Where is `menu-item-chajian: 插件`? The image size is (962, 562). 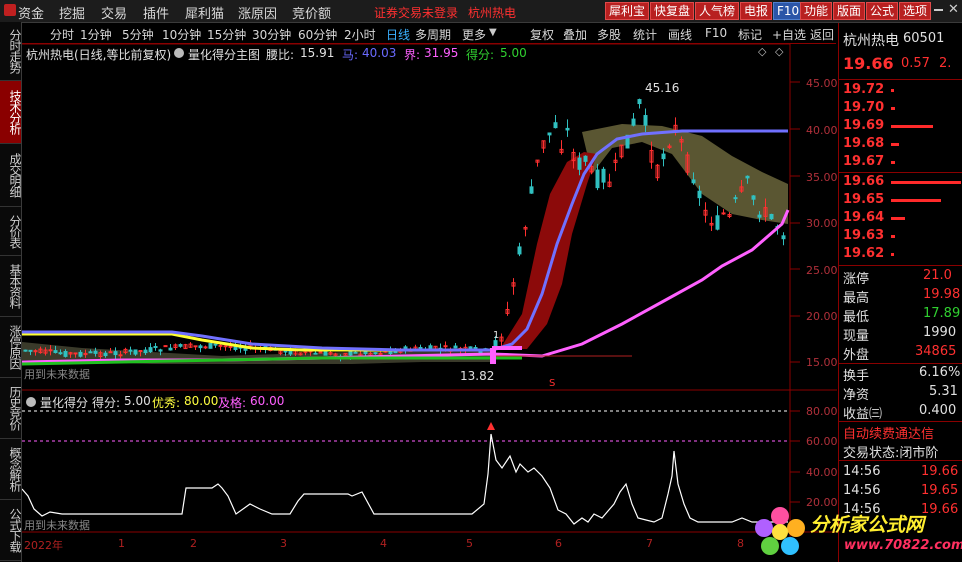
menu-item-chajian: 插件 is located at coordinates (156, 12).